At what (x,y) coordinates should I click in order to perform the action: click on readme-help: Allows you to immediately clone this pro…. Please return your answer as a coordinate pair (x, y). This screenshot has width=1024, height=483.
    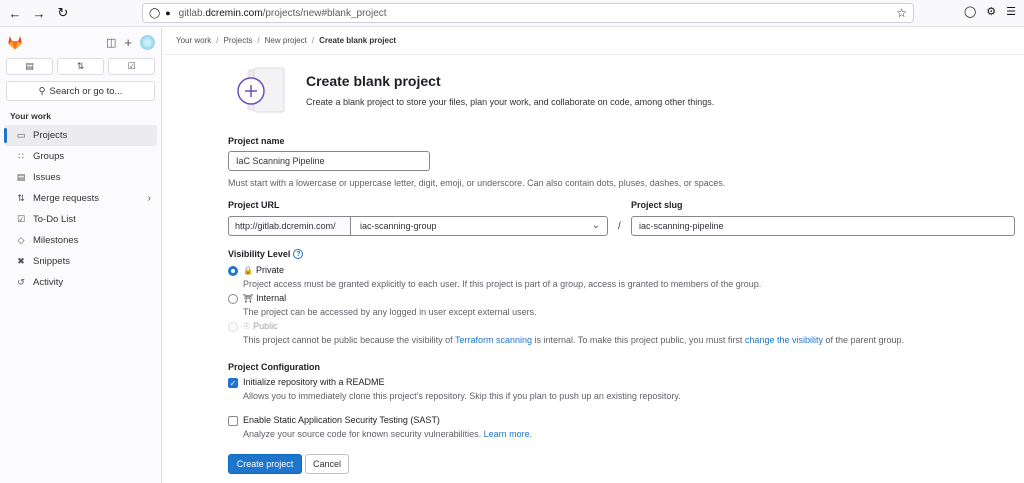
    Looking at the image, I should click on (462, 396).